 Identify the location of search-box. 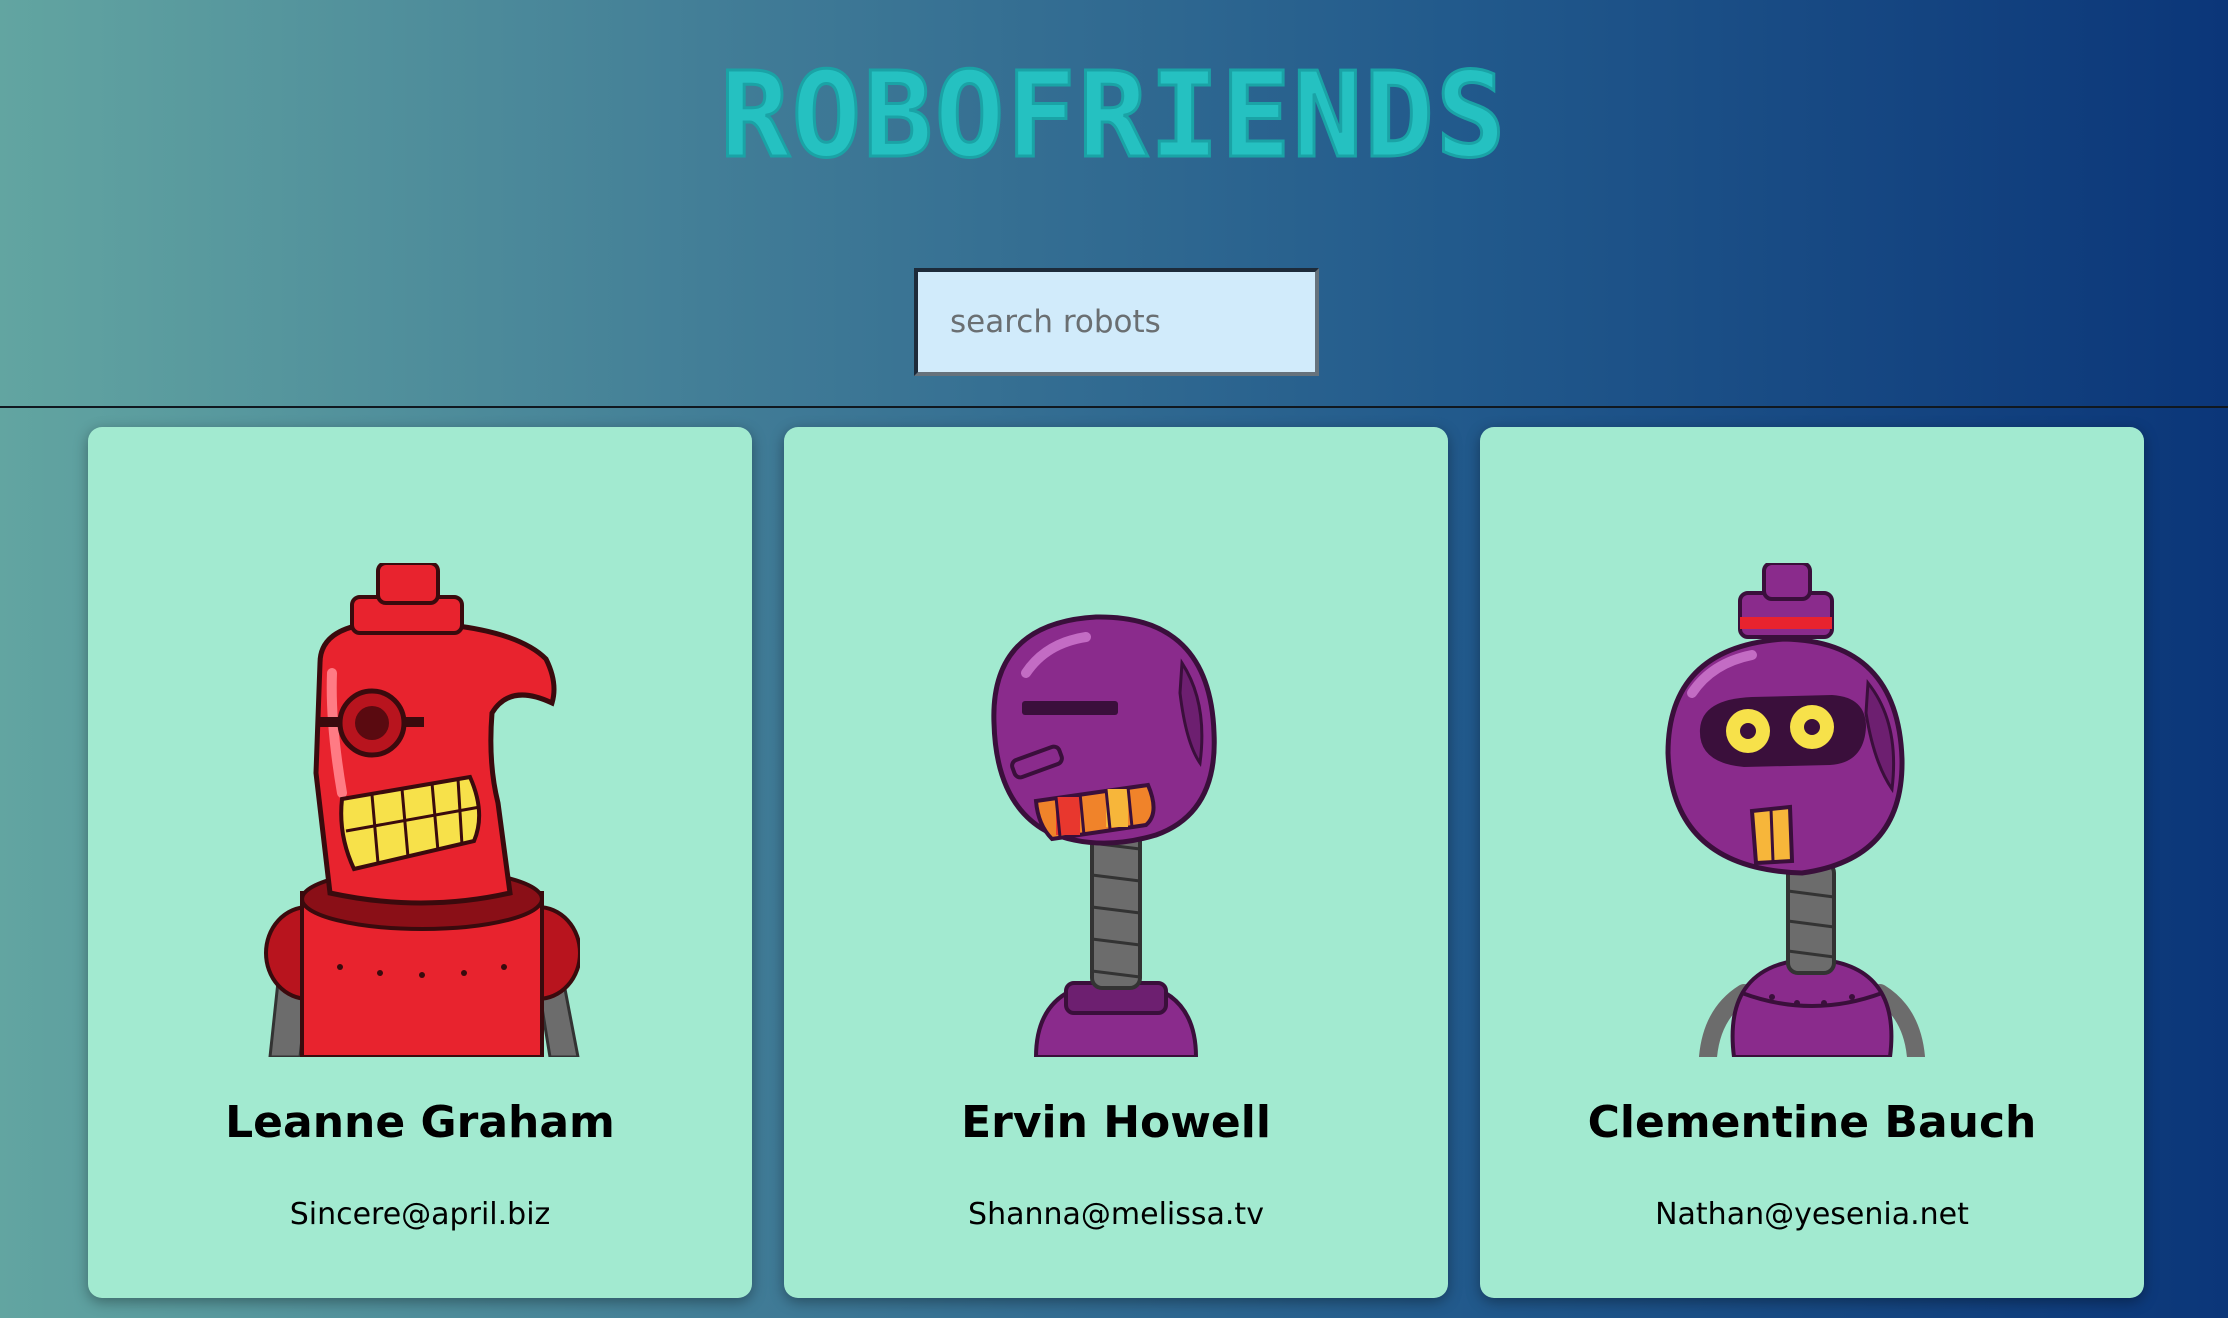
(1116, 322).